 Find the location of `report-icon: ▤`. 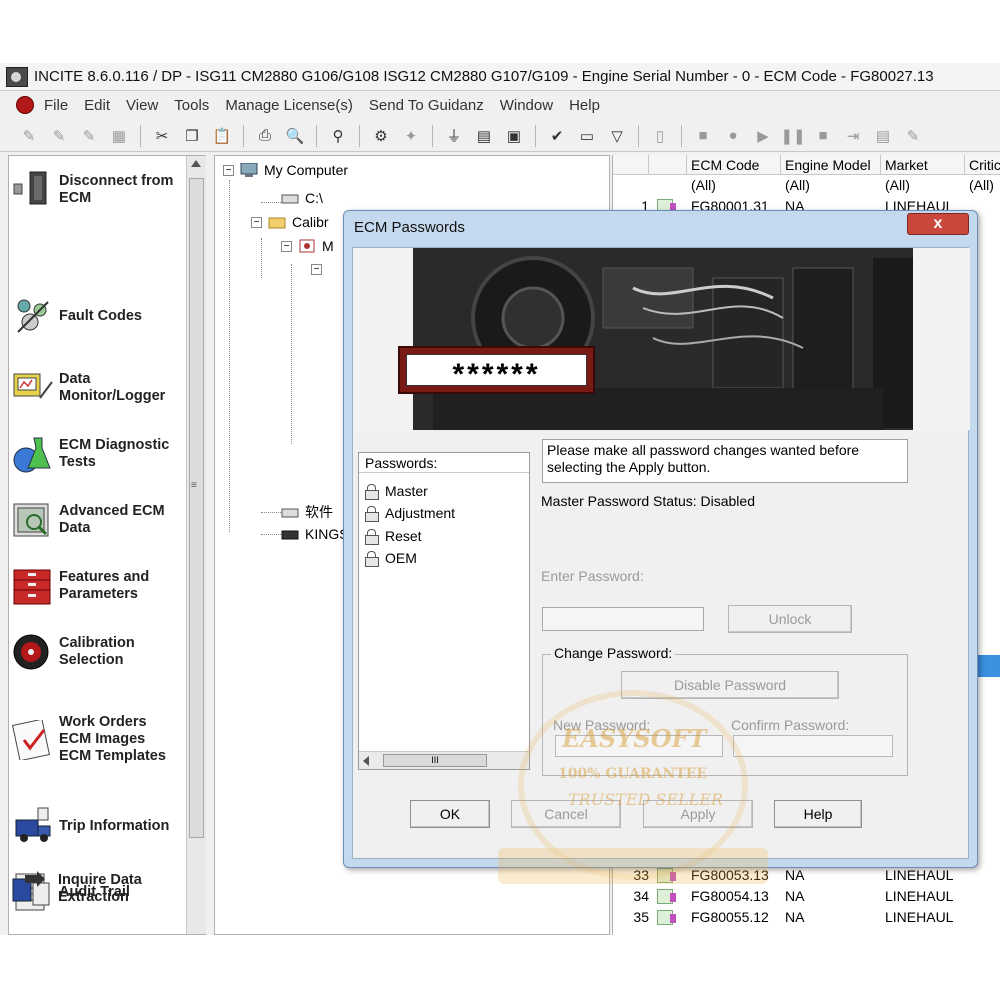

report-icon: ▤ is located at coordinates (883, 136).